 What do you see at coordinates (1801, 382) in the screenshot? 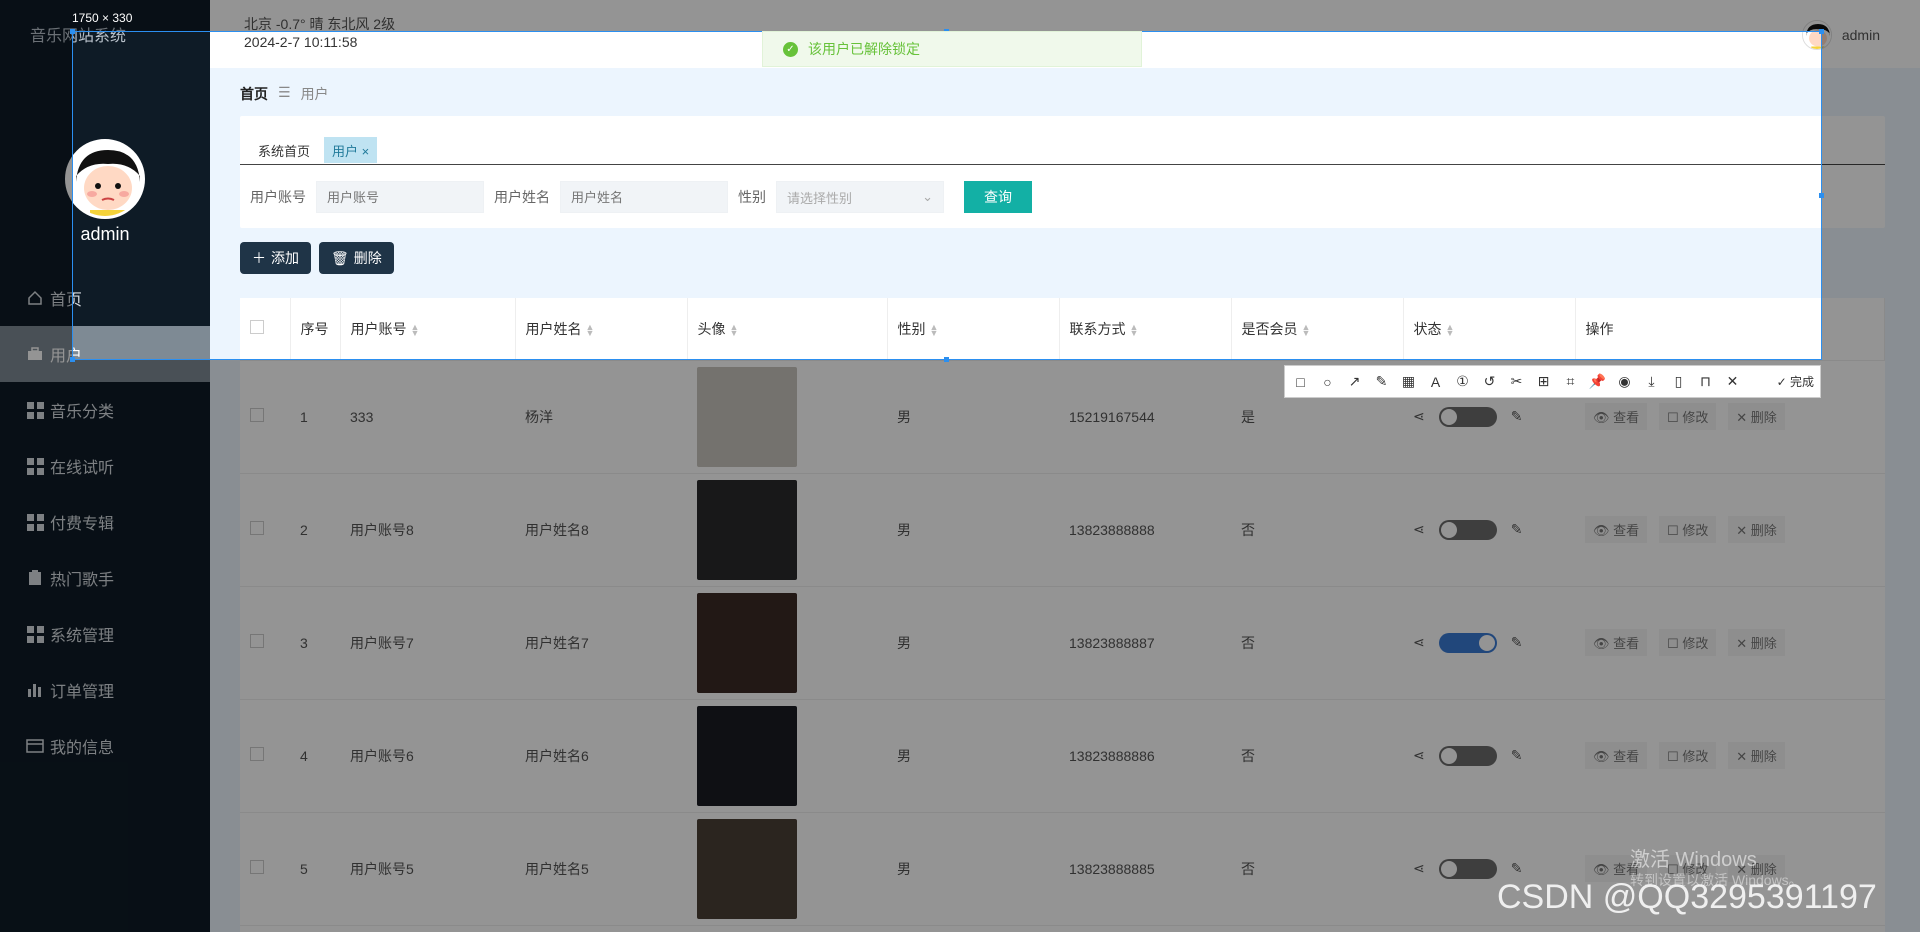
I see `done-label: 完成` at bounding box center [1801, 382].